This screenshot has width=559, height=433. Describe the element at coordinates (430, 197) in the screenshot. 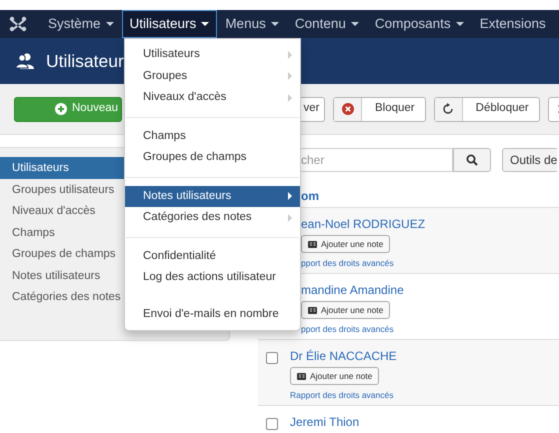

I see `column-header: om` at that location.